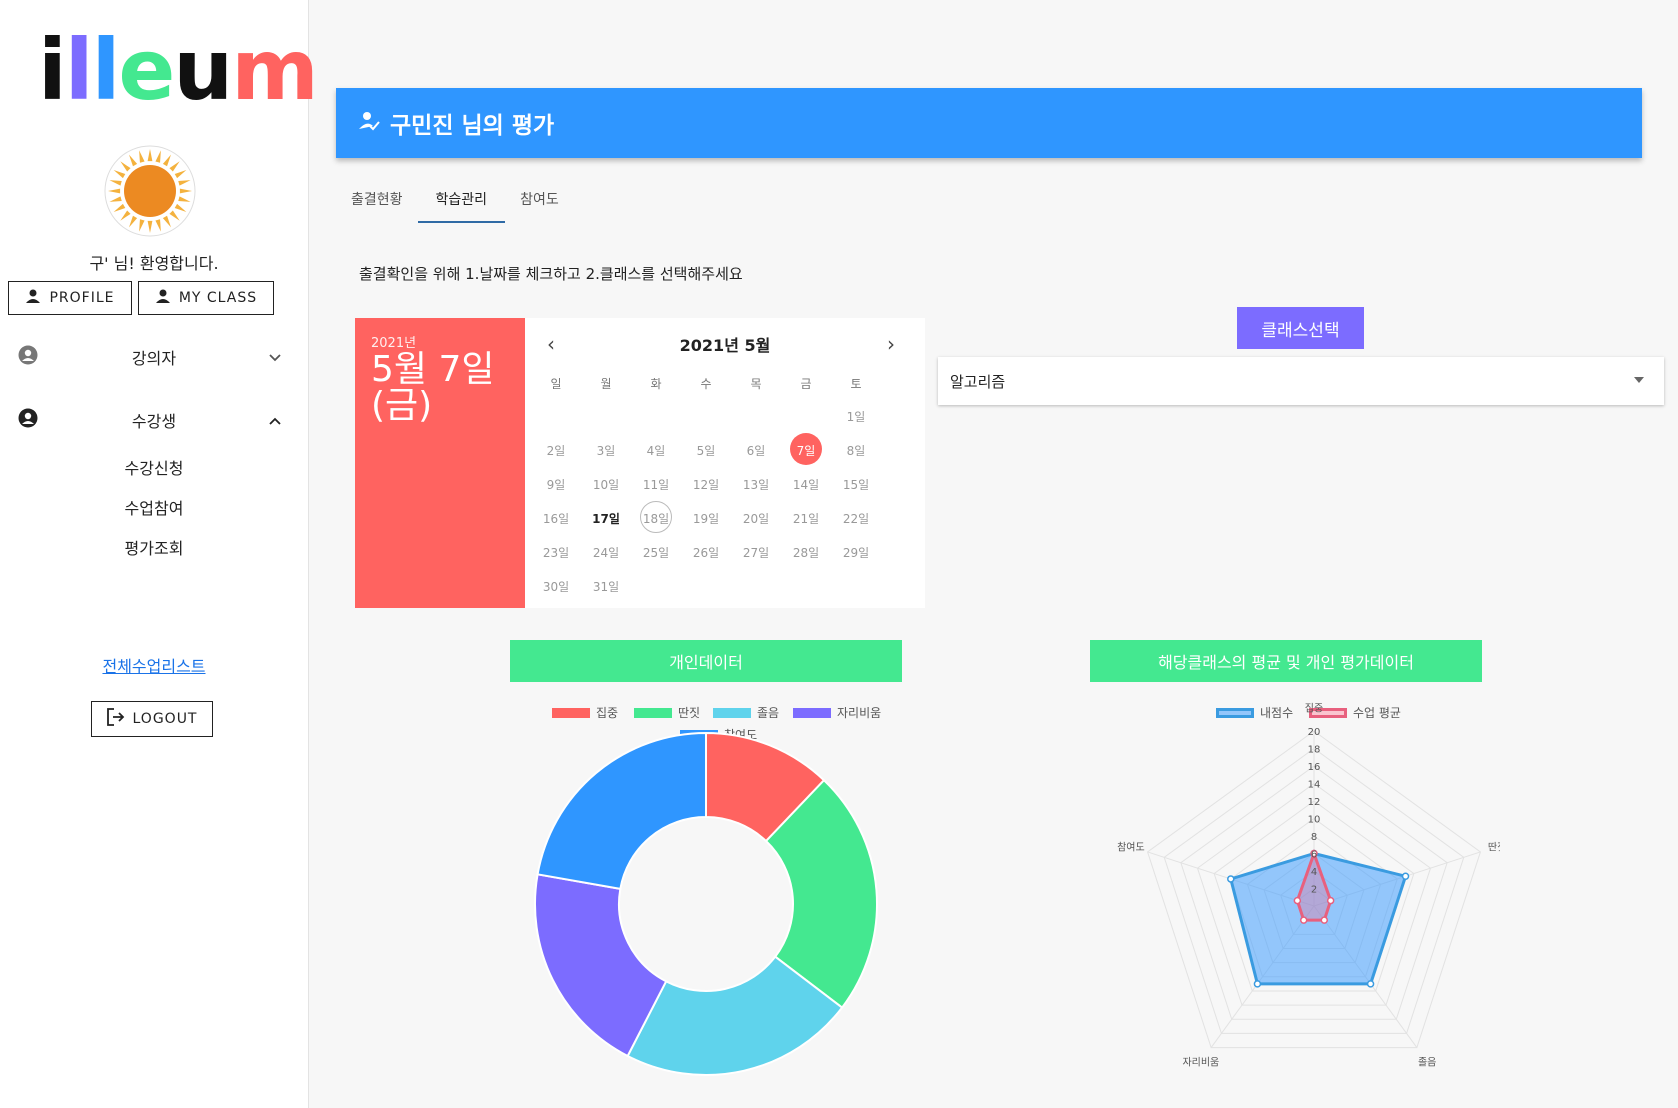 This screenshot has width=1678, height=1108. I want to click on legend-label: 집중, so click(607, 713).